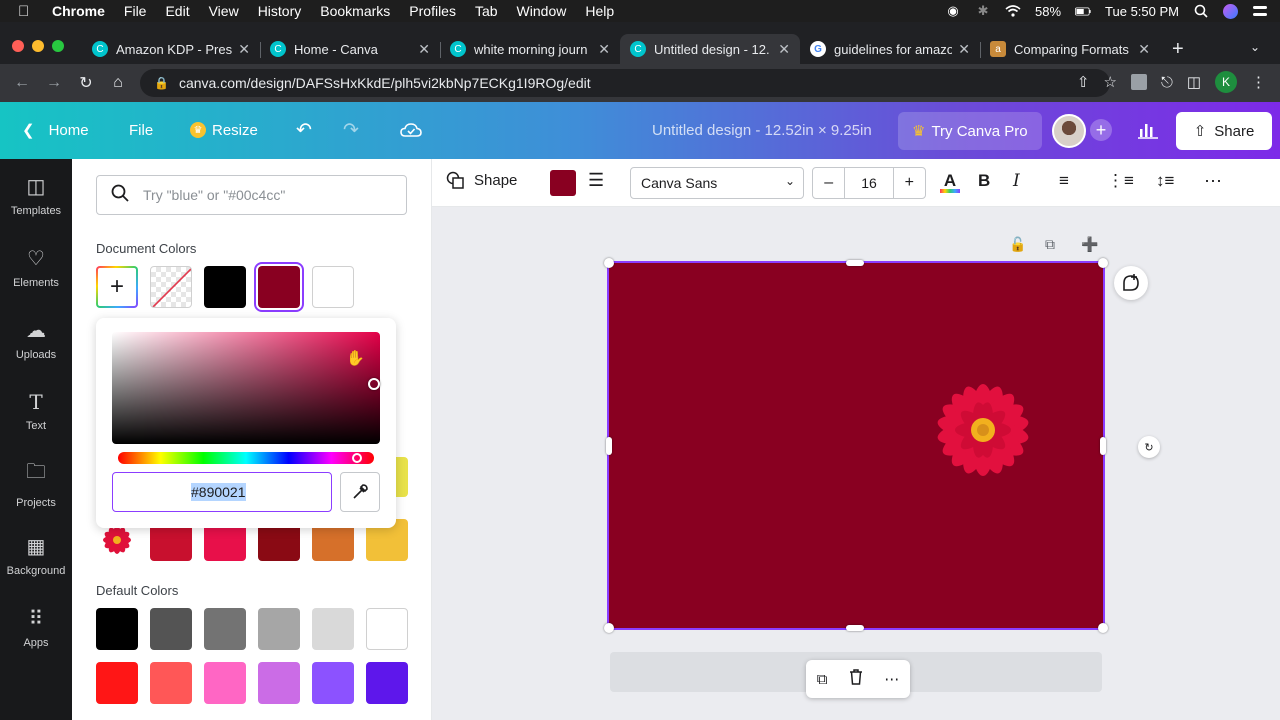  I want to click on hue-slider, so click(246, 458).